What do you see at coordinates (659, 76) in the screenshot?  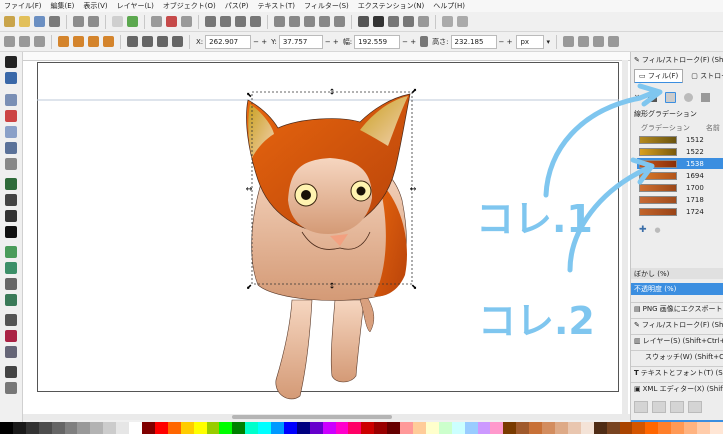 I see `tab-fill: ▭ フィル(F)` at bounding box center [659, 76].